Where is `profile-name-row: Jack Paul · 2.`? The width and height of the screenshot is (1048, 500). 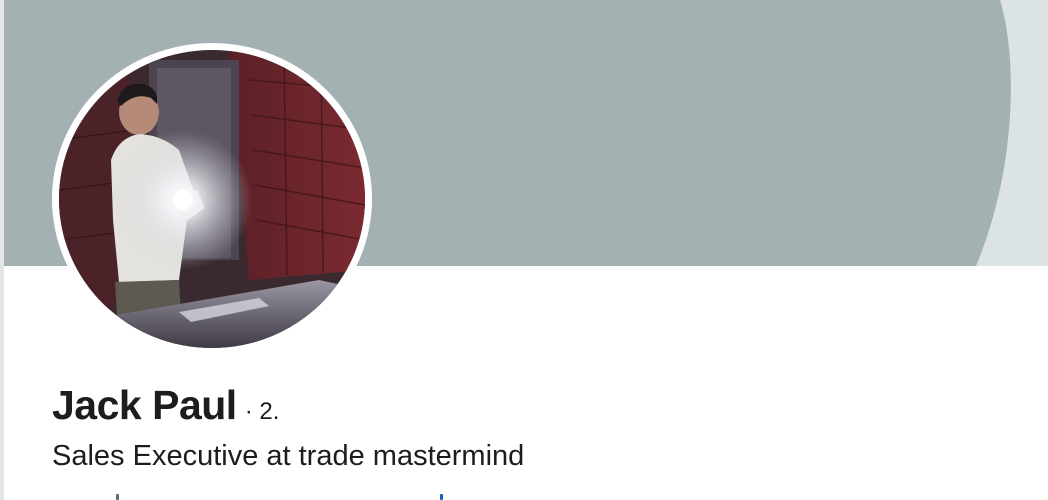 profile-name-row: Jack Paul · 2. is located at coordinates (165, 405).